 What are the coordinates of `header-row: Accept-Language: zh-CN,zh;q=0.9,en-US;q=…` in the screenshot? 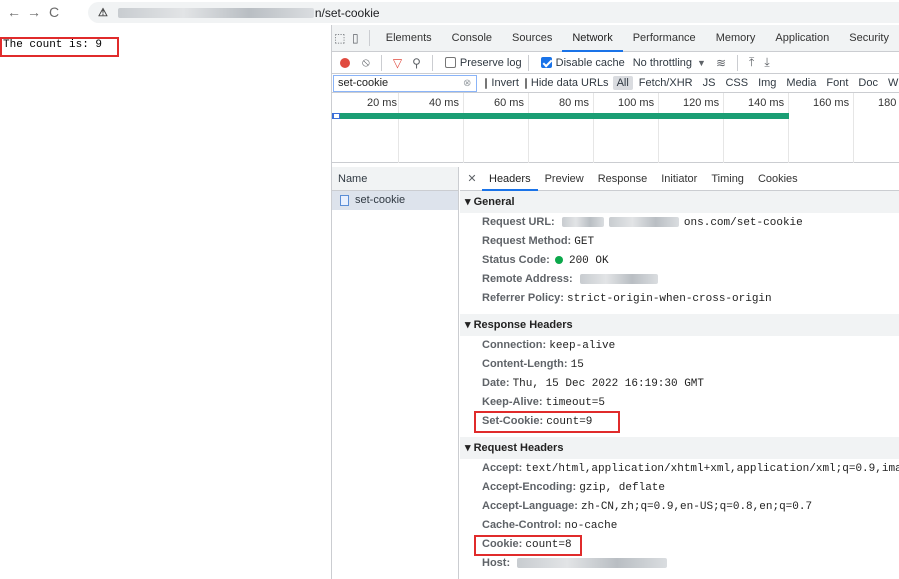 It's located at (679, 506).